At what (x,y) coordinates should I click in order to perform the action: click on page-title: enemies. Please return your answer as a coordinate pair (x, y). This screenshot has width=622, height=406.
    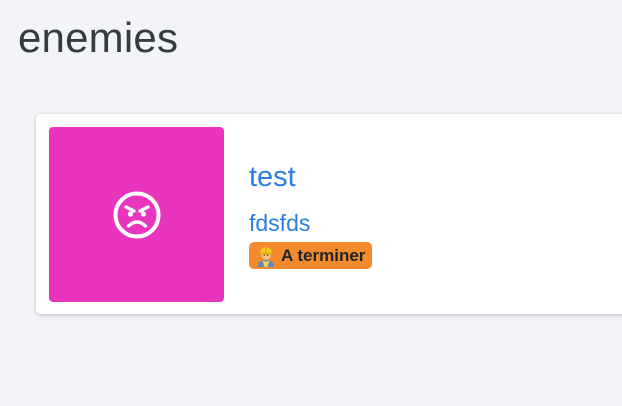
    Looking at the image, I should click on (98, 37).